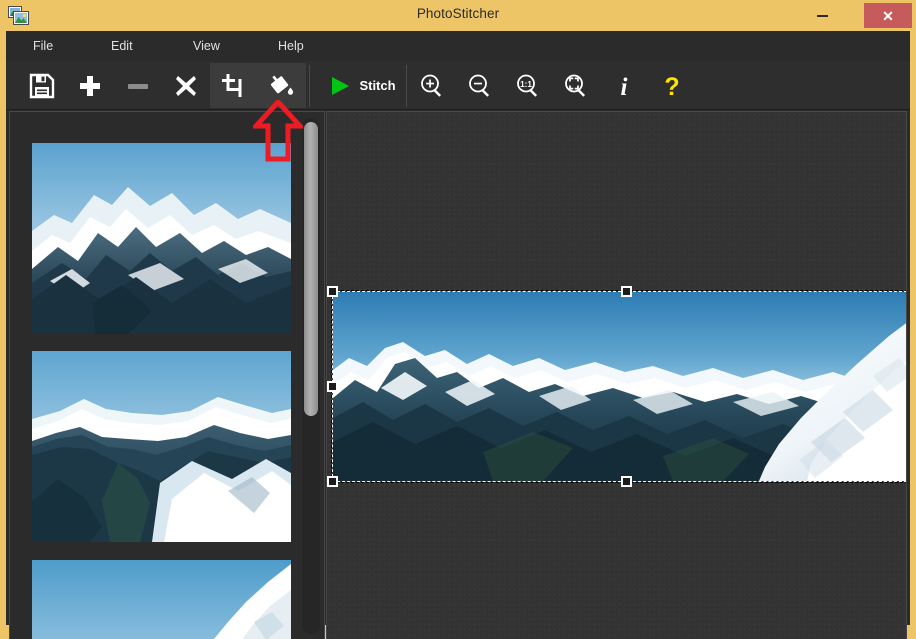  Describe the element at coordinates (311, 269) in the screenshot. I see `vertical-scrollbar-thumb` at that location.